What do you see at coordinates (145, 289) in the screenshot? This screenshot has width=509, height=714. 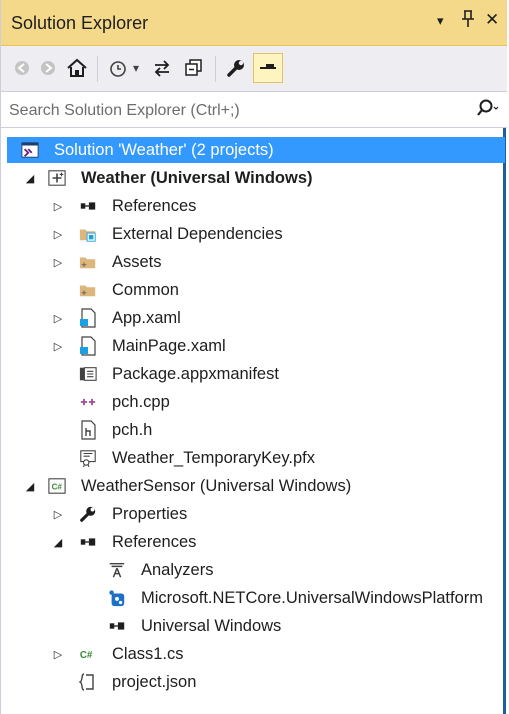 I see `tree-item-label: Common` at bounding box center [145, 289].